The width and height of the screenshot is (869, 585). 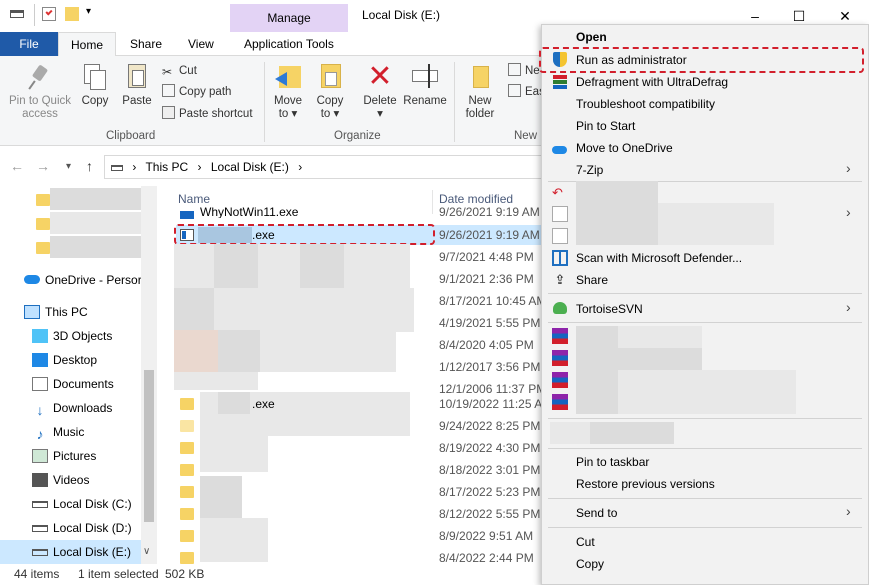 What do you see at coordinates (526, 92) in the screenshot?
I see `easy-access-button: Eas` at bounding box center [526, 92].